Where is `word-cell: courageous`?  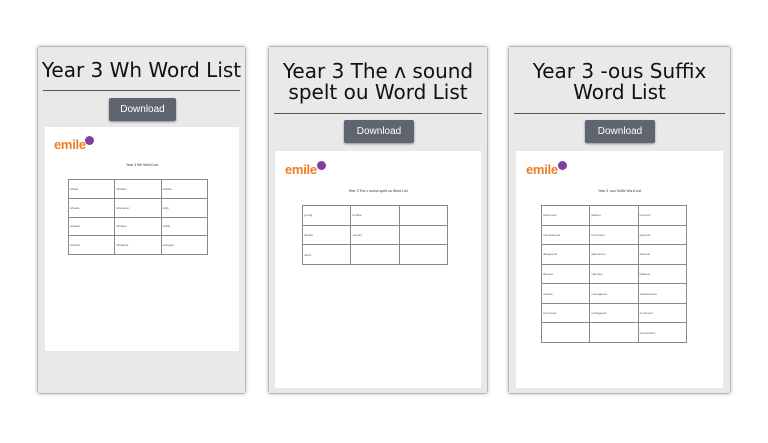
word-cell: courageous is located at coordinates (614, 293).